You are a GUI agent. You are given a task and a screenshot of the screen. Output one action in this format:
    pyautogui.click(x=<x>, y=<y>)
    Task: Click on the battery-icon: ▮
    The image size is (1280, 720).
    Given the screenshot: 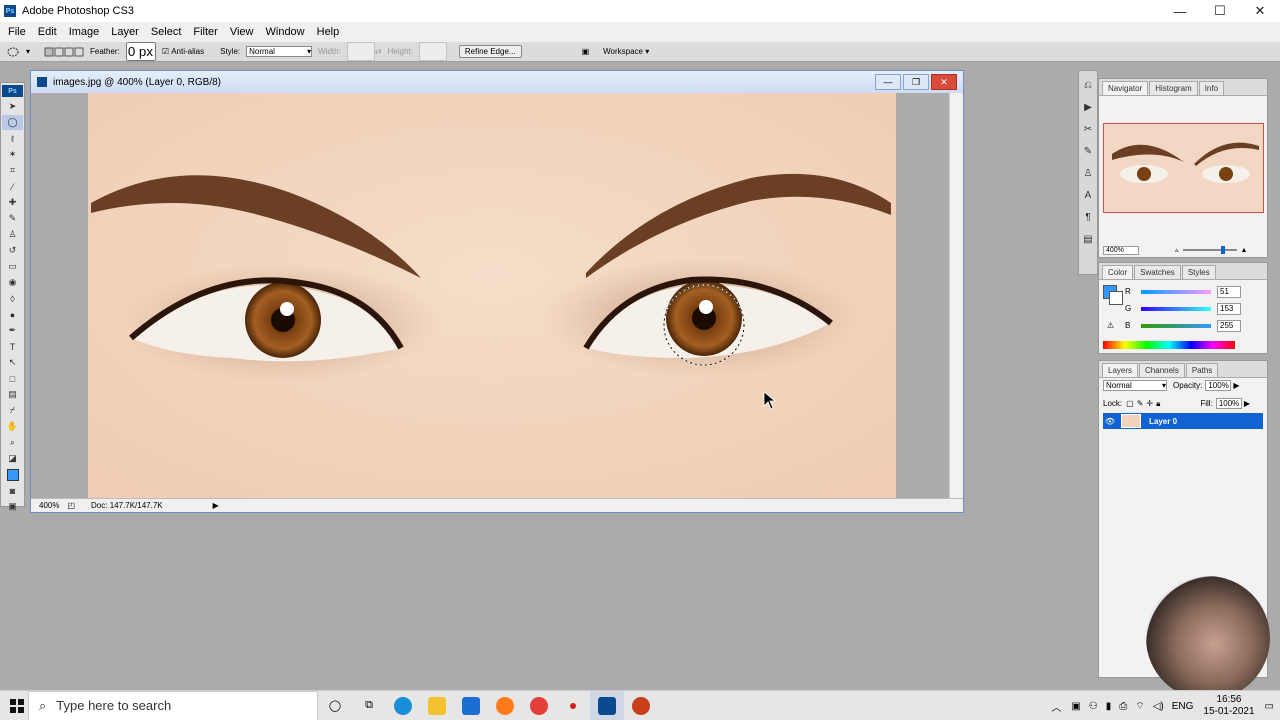 What is the action you would take?
    pyautogui.click(x=1109, y=706)
    